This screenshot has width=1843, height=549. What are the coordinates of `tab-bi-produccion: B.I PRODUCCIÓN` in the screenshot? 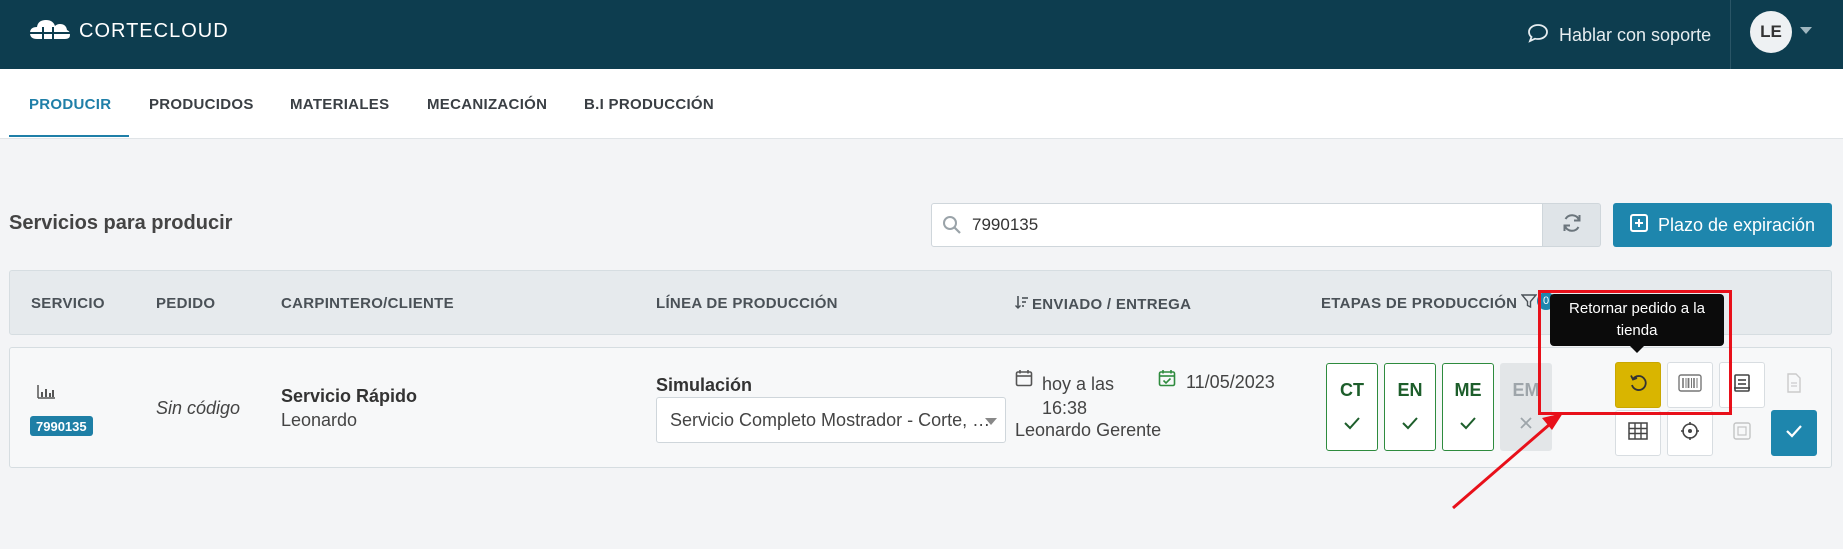 It's located at (649, 104).